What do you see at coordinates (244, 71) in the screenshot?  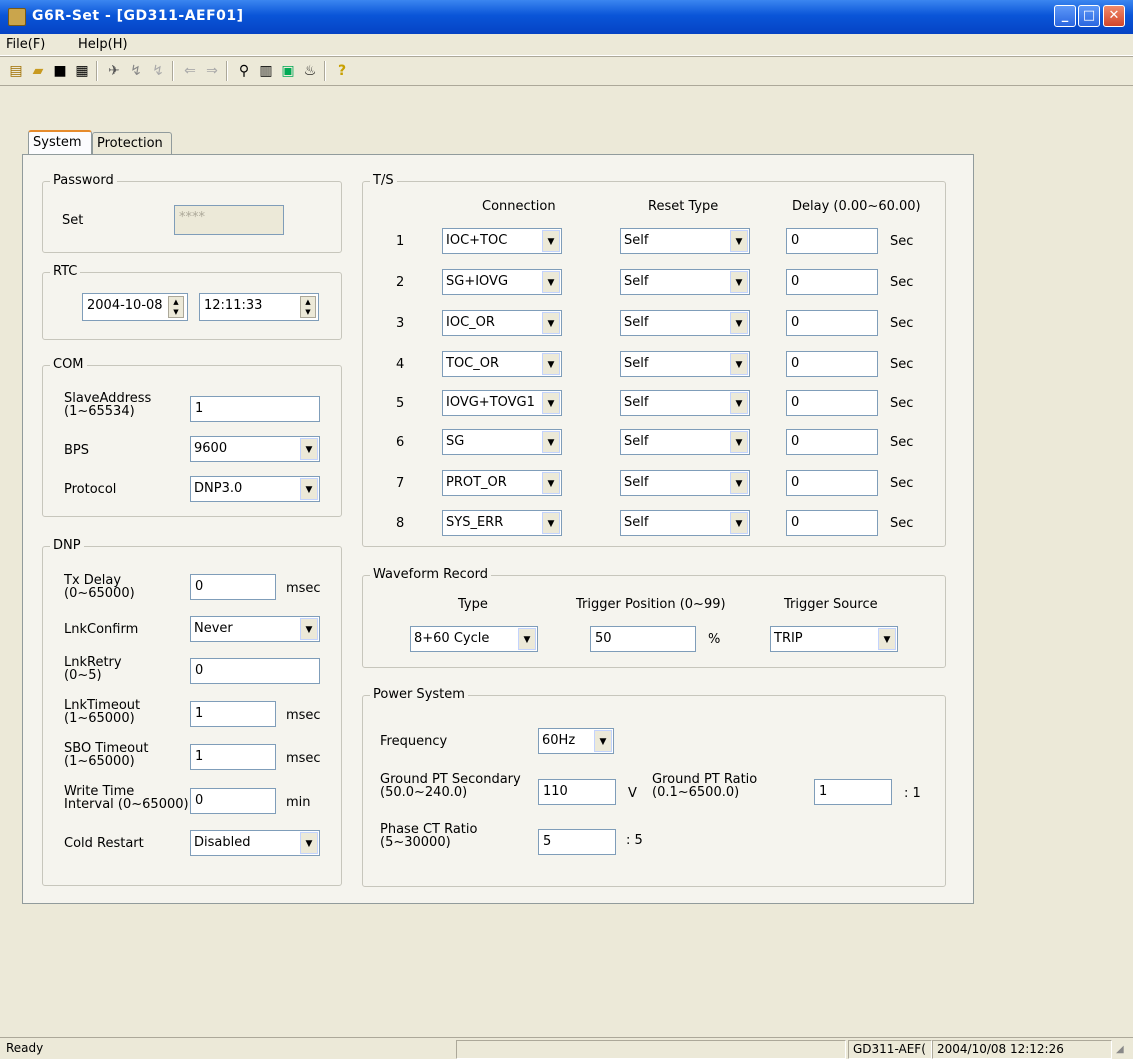 I see `search-icon: ⚲` at bounding box center [244, 71].